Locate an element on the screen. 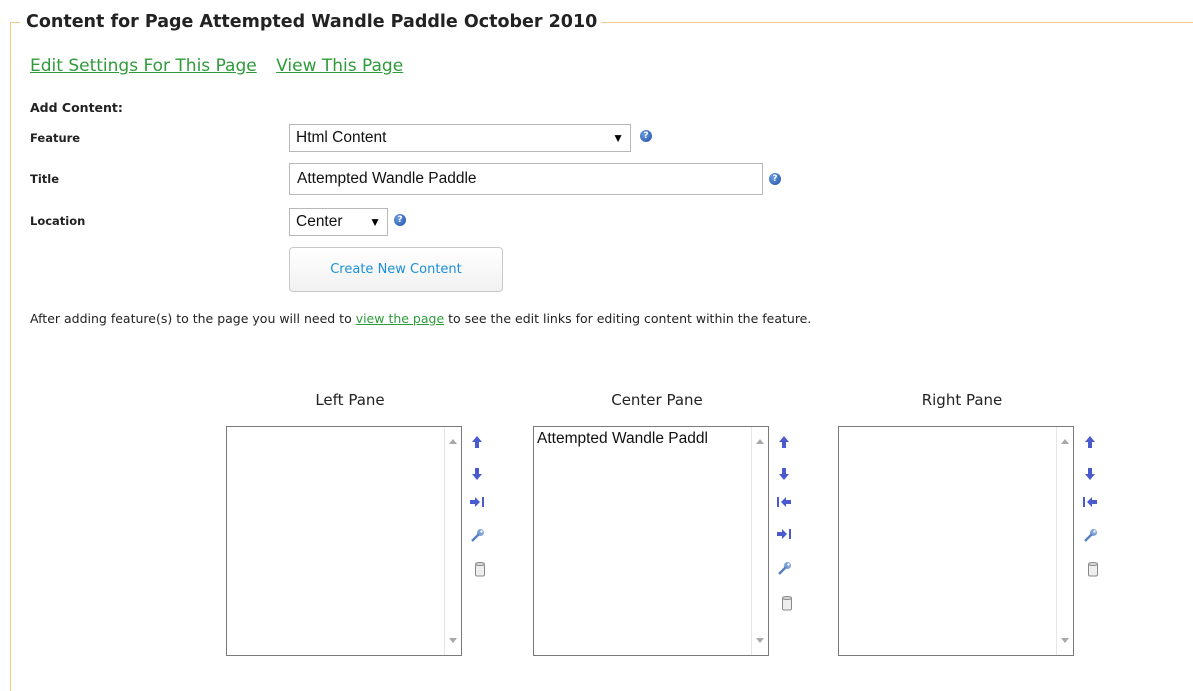  center-pane-list: Attempted Wandle Paddl is located at coordinates (651, 541).